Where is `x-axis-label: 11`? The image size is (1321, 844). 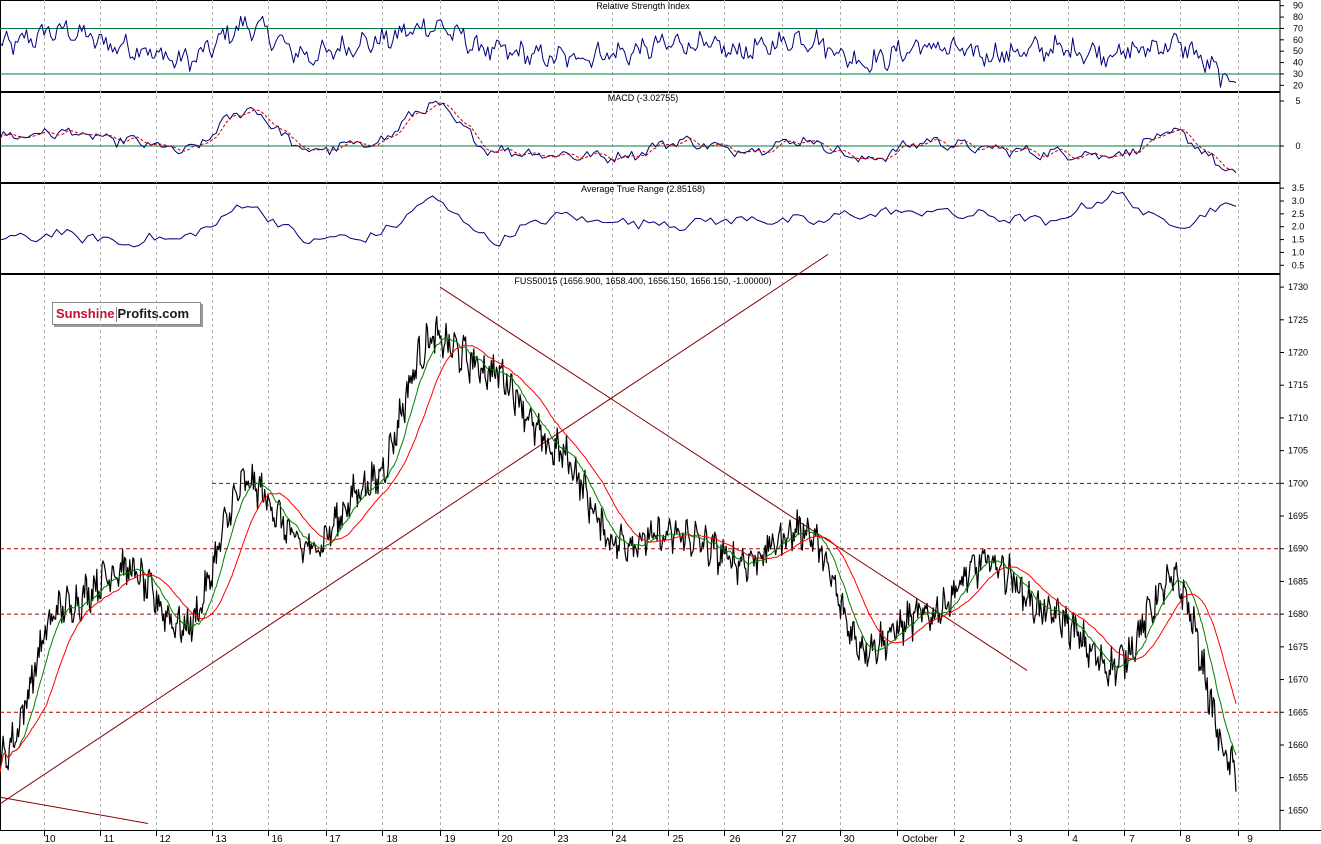 x-axis-label: 11 is located at coordinates (109, 839).